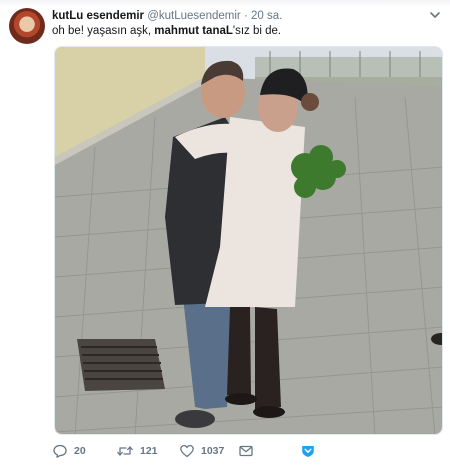 This screenshot has height=466, width=450. I want to click on handle: @kutLuesendemir, so click(194, 16).